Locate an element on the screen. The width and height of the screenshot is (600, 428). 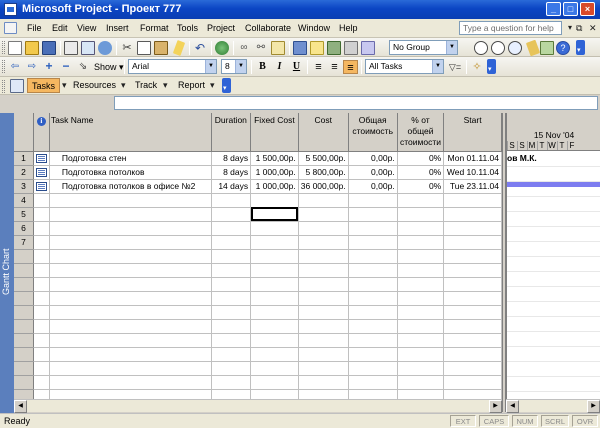
table-horizontal-scrollbar: ◀ ▶ is located at coordinates (258, 406).